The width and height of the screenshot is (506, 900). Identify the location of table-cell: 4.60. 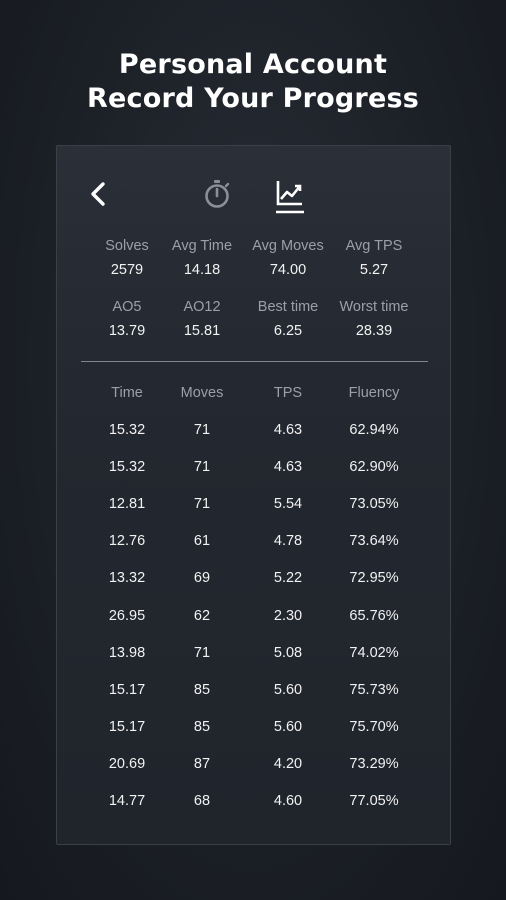
(288, 801).